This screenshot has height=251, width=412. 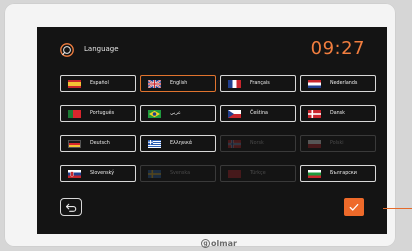 I want to click on language-label: Português, so click(x=102, y=113).